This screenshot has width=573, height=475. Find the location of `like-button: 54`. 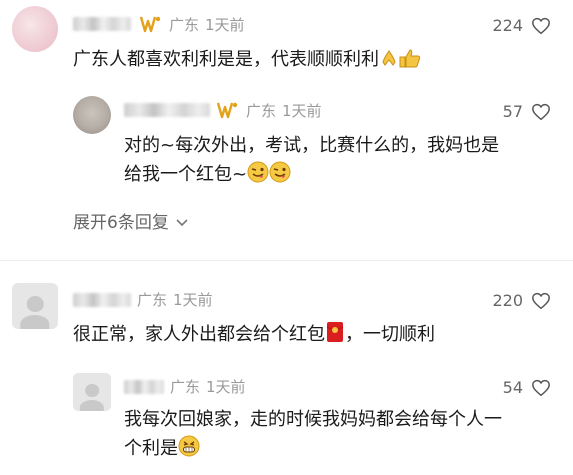

like-button: 54 is located at coordinates (527, 388).